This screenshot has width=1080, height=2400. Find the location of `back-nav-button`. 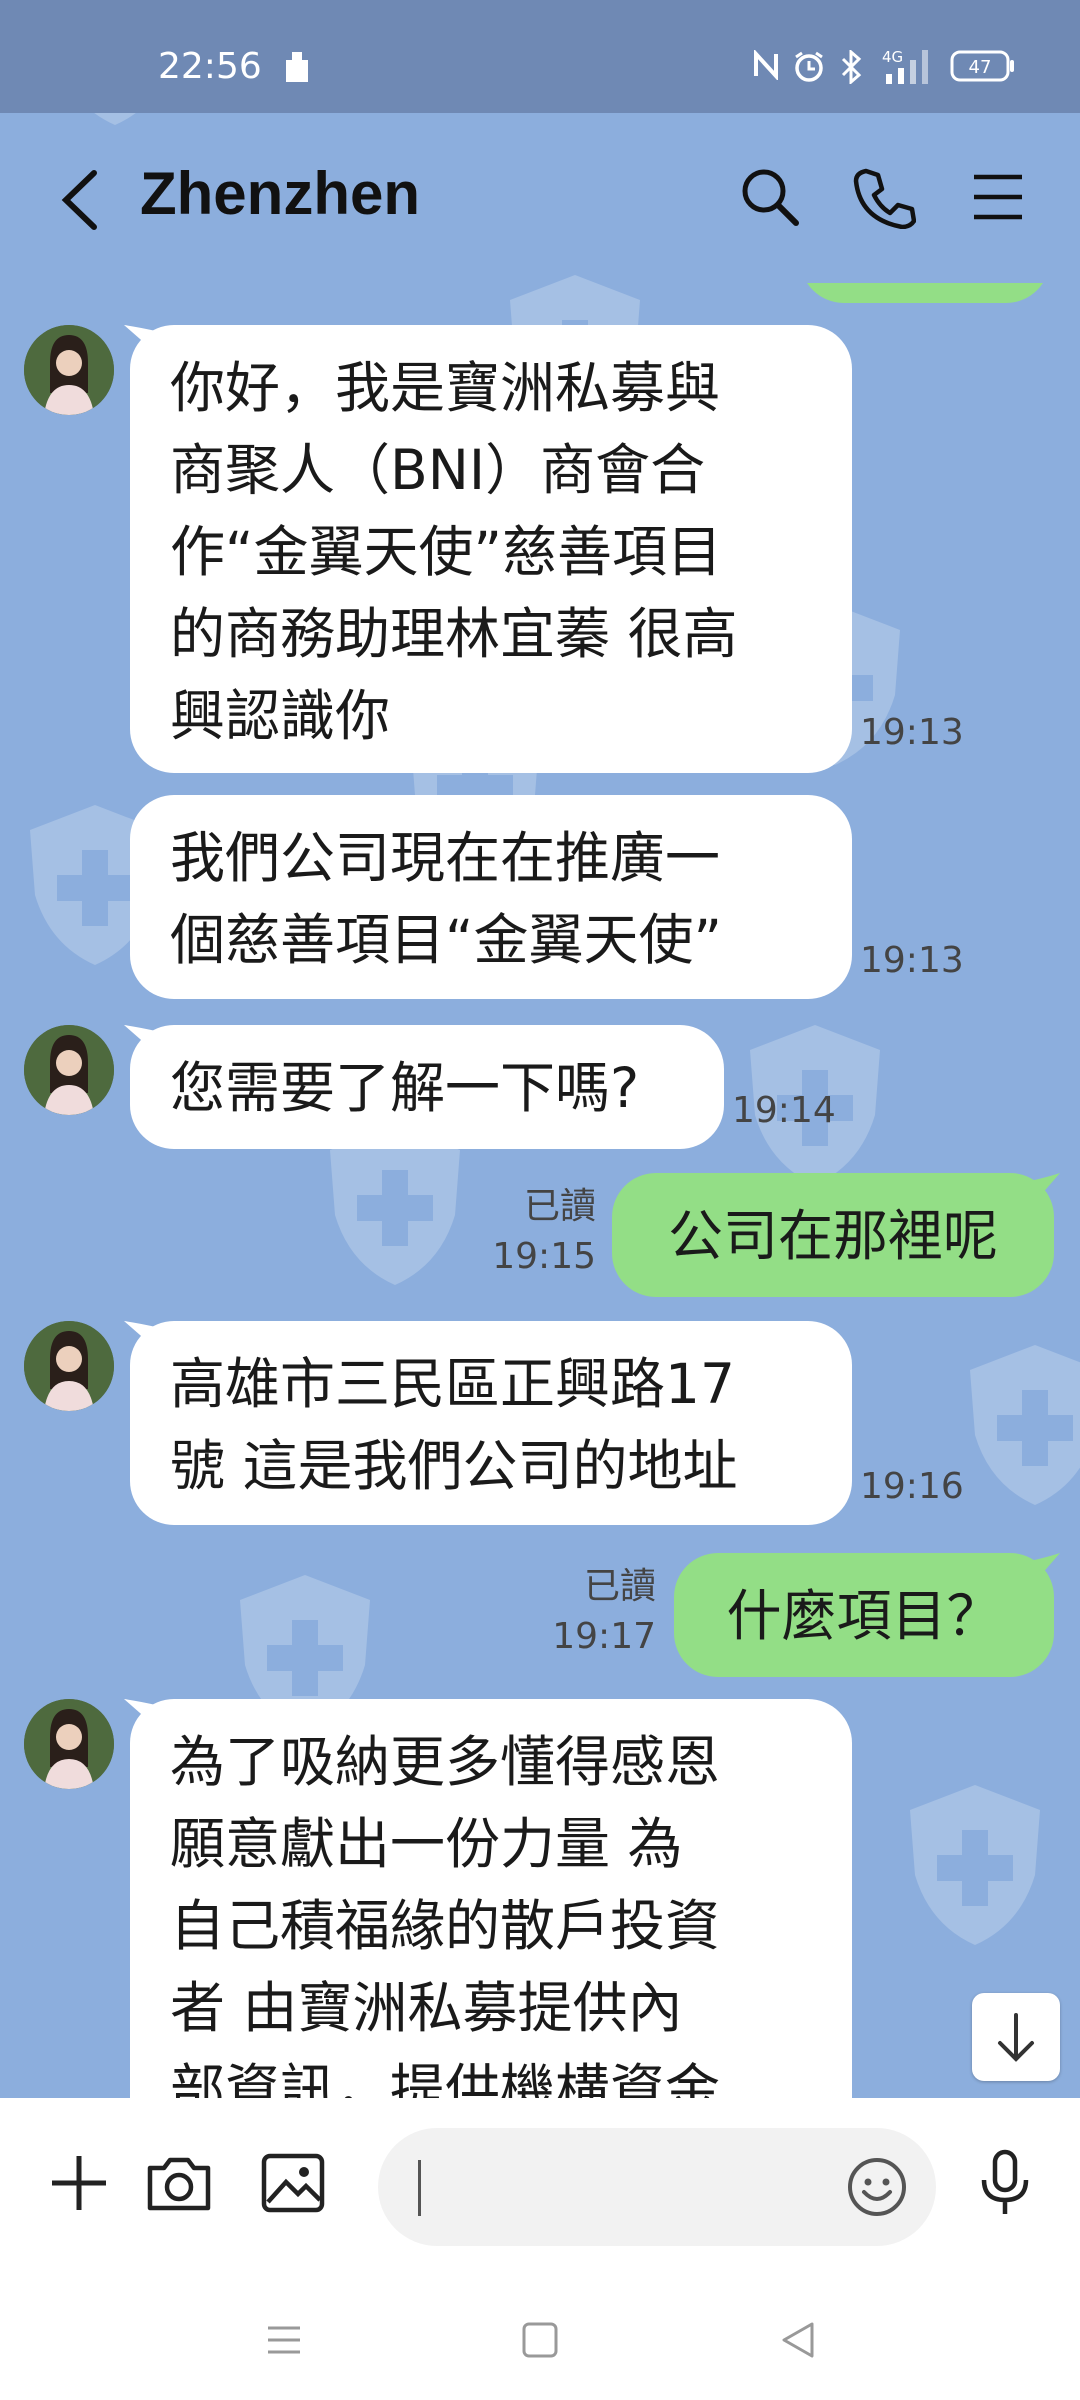

back-nav-button is located at coordinates (798, 2340).